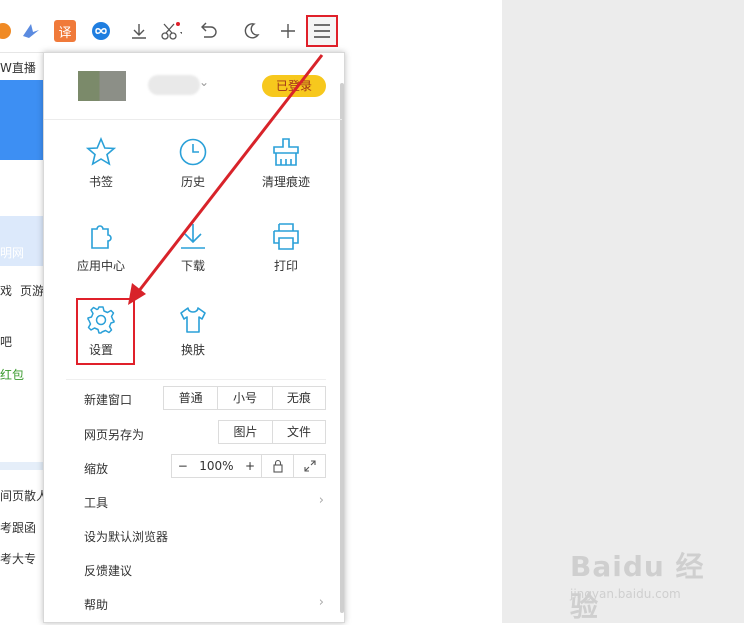 Image resolution: width=744 pixels, height=625 pixels. I want to click on clock-icon, so click(193, 152).